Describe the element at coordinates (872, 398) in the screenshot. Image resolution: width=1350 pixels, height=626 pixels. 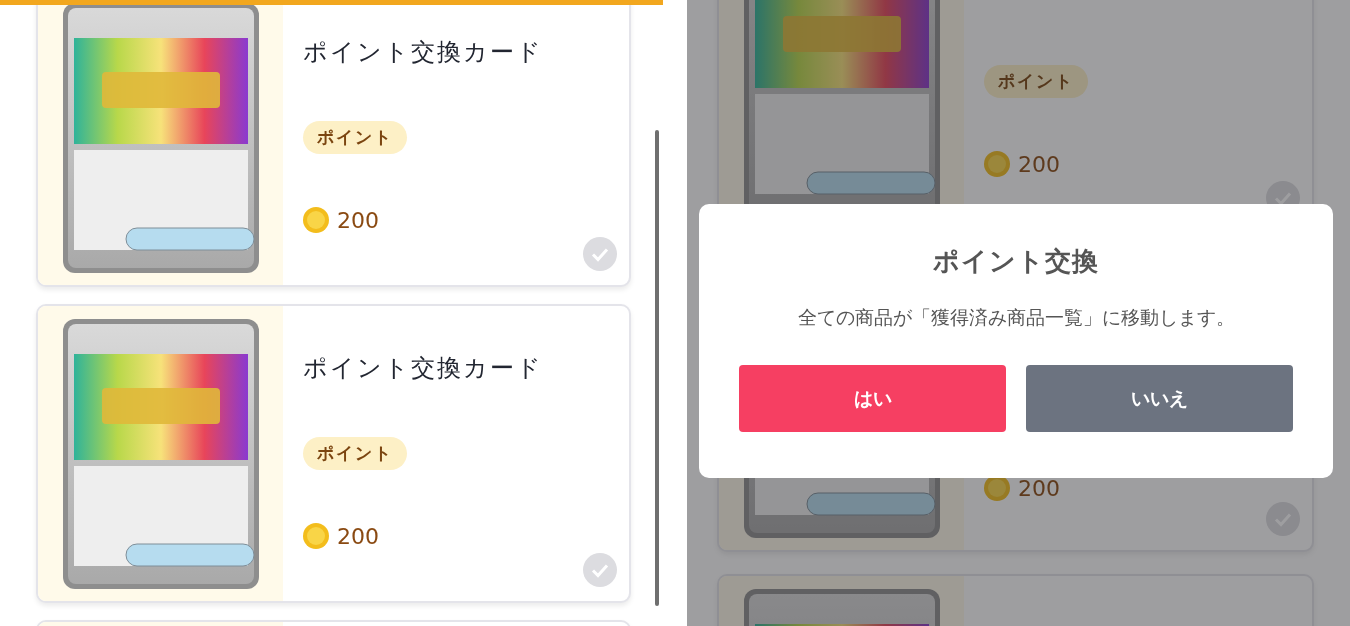
I see `yes-button: はい` at that location.